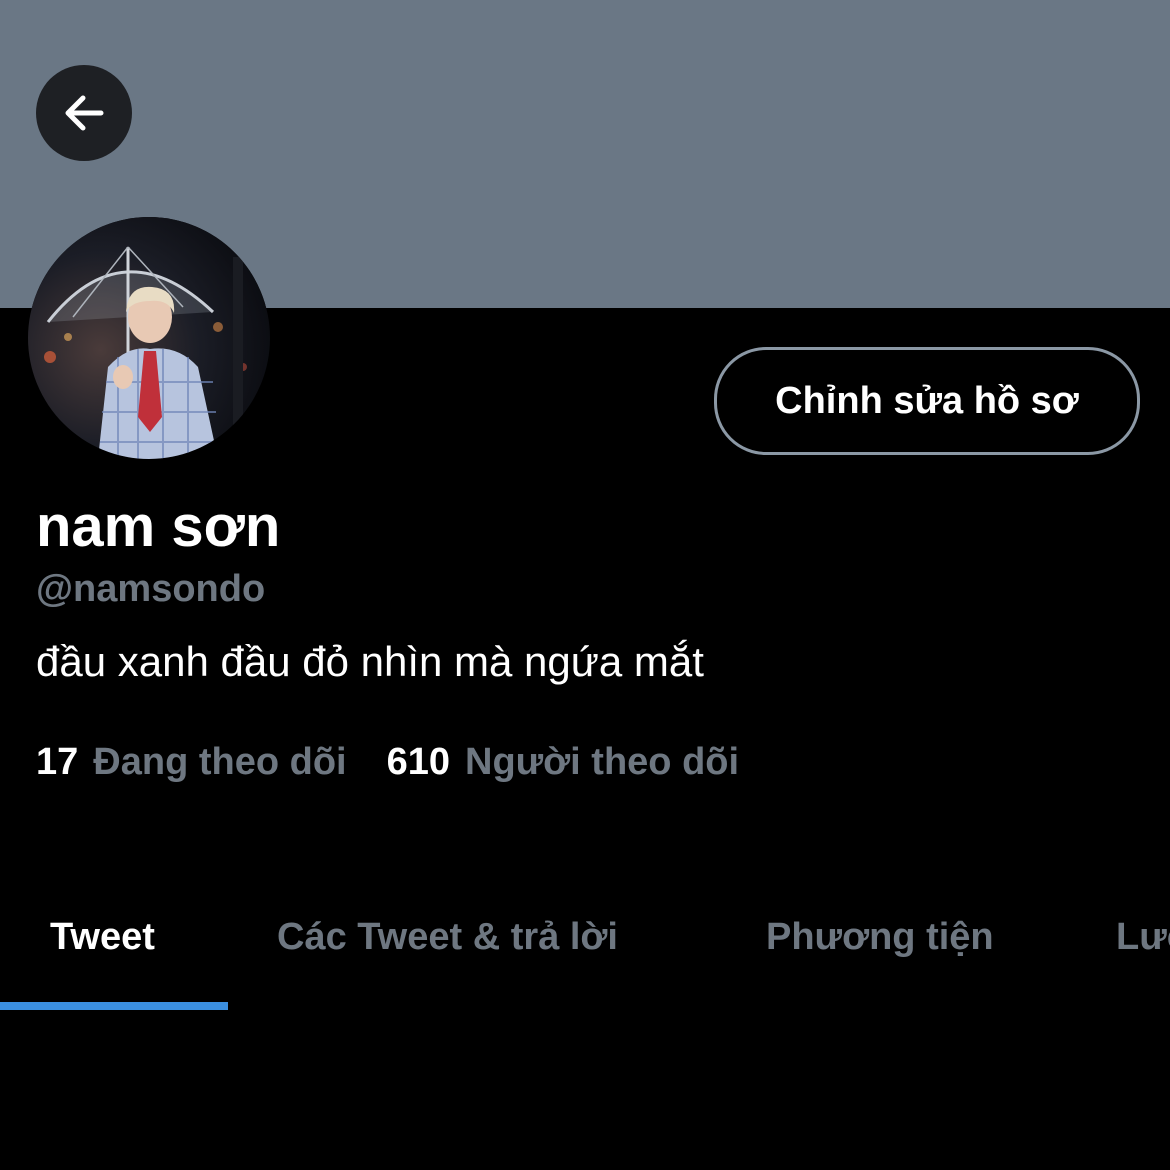 The image size is (1170, 1170). What do you see at coordinates (602, 762) in the screenshot?
I see `followers-label: Người theo dõi` at bounding box center [602, 762].